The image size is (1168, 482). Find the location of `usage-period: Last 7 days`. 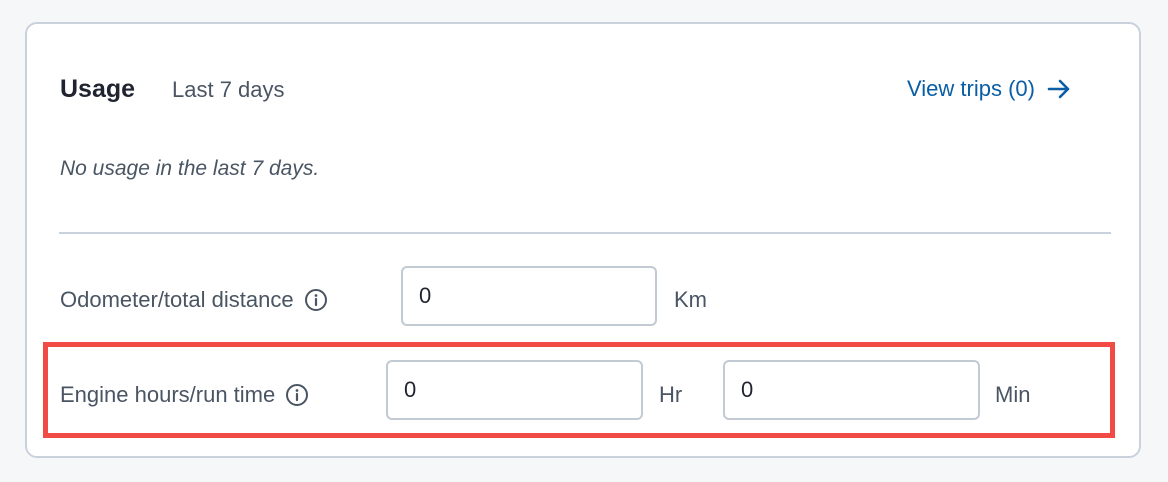

usage-period: Last 7 days is located at coordinates (228, 89).